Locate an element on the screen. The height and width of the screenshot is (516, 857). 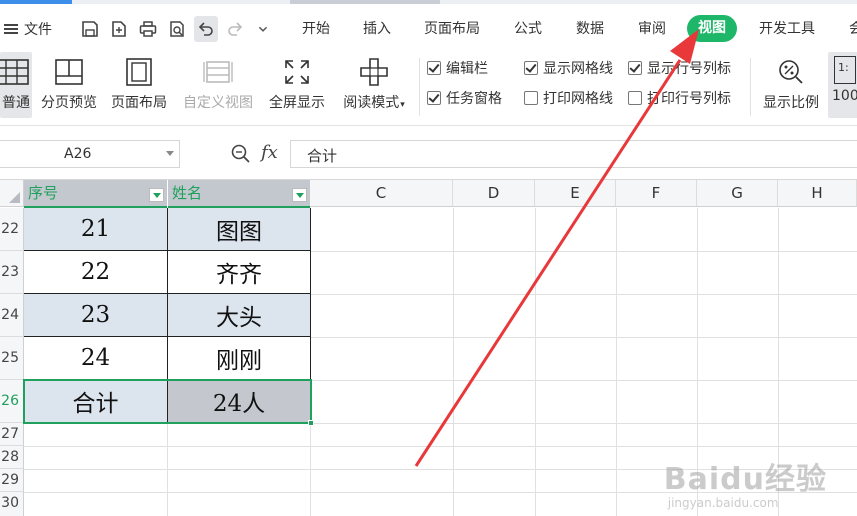
table-cell-name: 大头 is located at coordinates (239, 315).